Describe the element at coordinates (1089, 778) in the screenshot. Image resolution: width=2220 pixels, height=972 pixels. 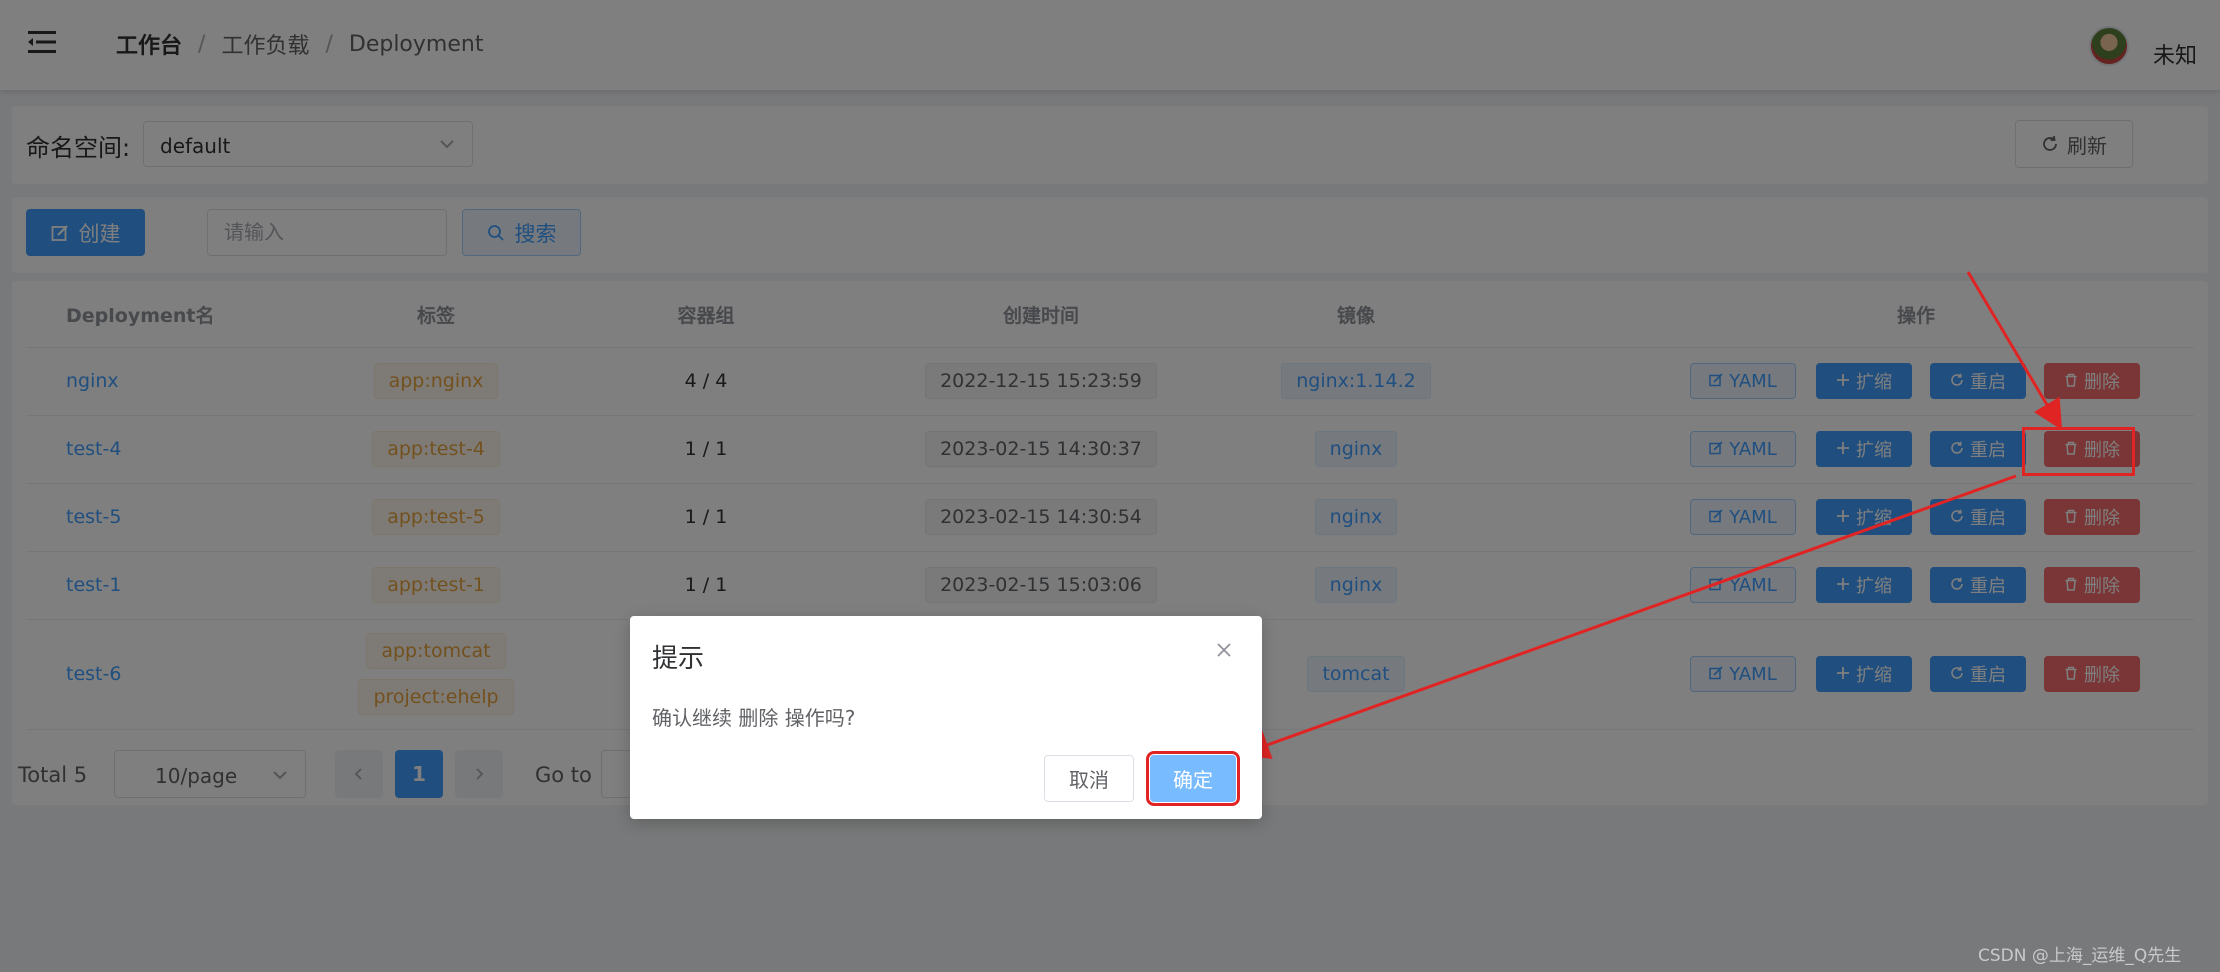
I see `cancel-button: 取消` at that location.